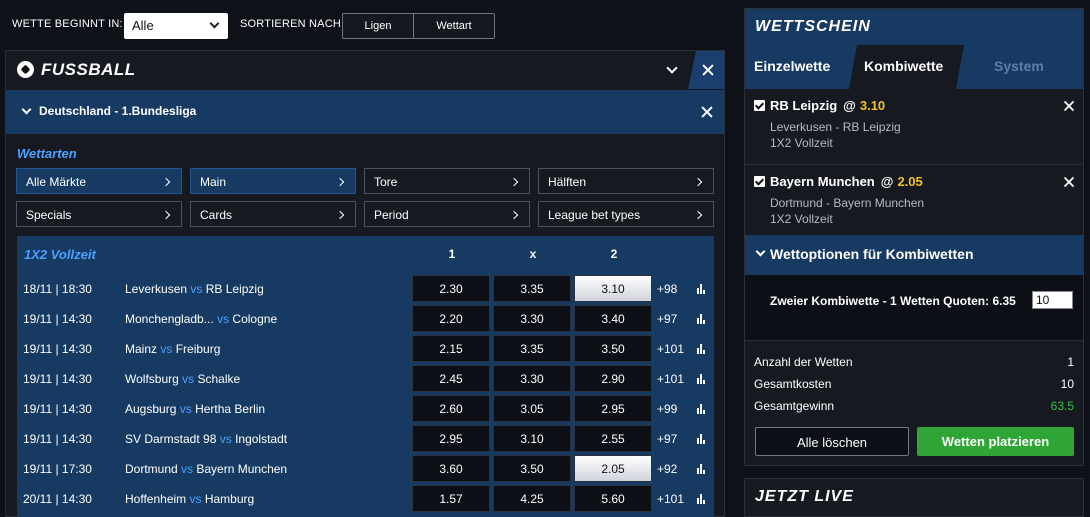 This screenshot has width=1090, height=517. What do you see at coordinates (451, 438) in the screenshot?
I see `odds-button-1: 2.95` at bounding box center [451, 438].